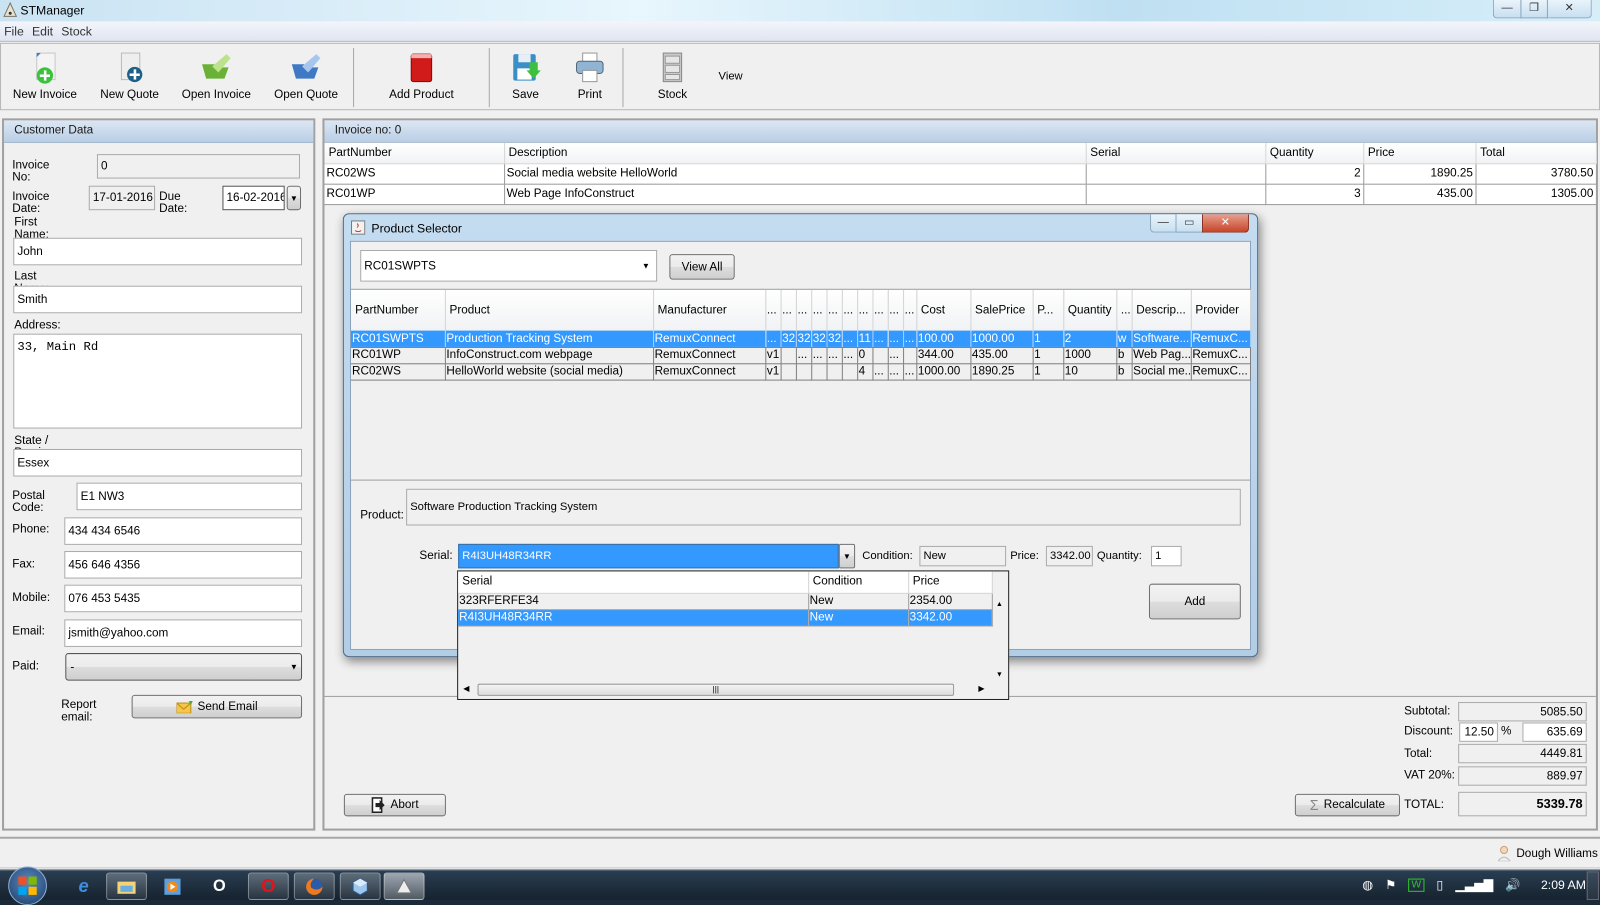 The width and height of the screenshot is (1600, 905). Describe the element at coordinates (858, 582) in the screenshot. I see `column-header: Condition` at that location.